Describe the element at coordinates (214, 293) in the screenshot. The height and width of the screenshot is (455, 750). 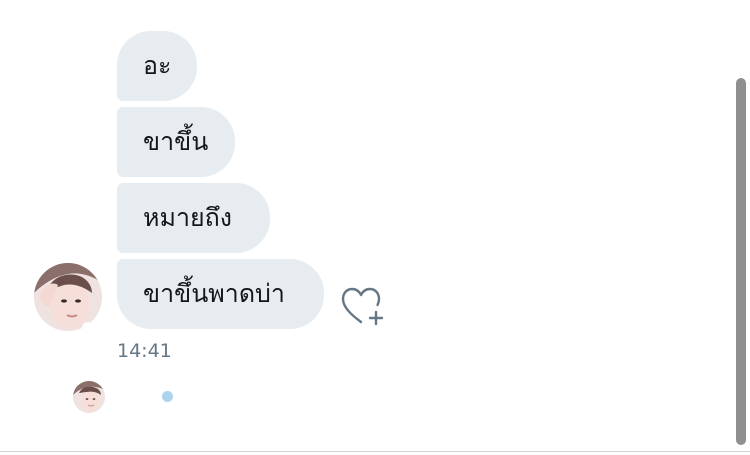
I see `message-text: ขาขึ้นพาดบ่า` at that location.